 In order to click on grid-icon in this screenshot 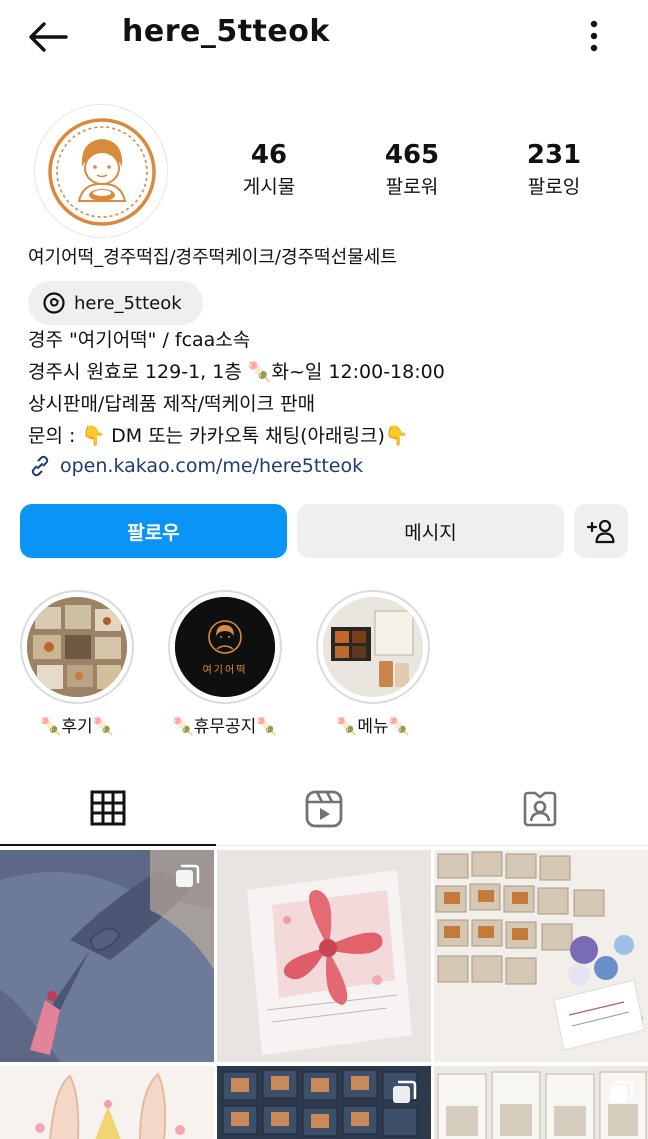, I will do `click(108, 808)`.